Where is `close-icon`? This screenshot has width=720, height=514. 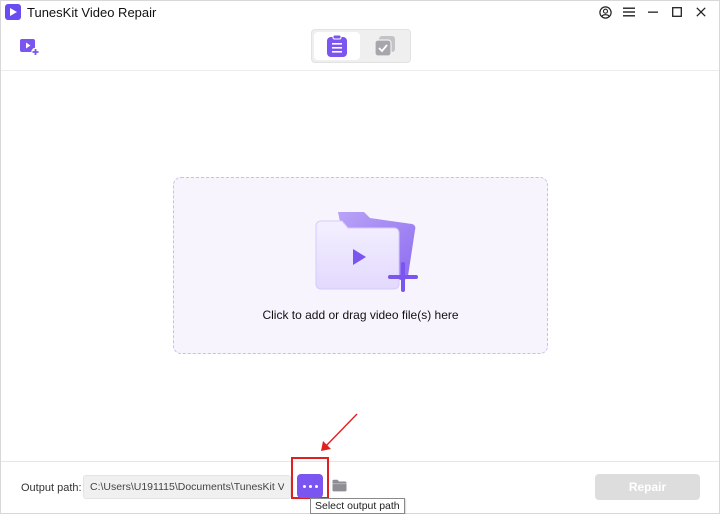 close-icon is located at coordinates (701, 12).